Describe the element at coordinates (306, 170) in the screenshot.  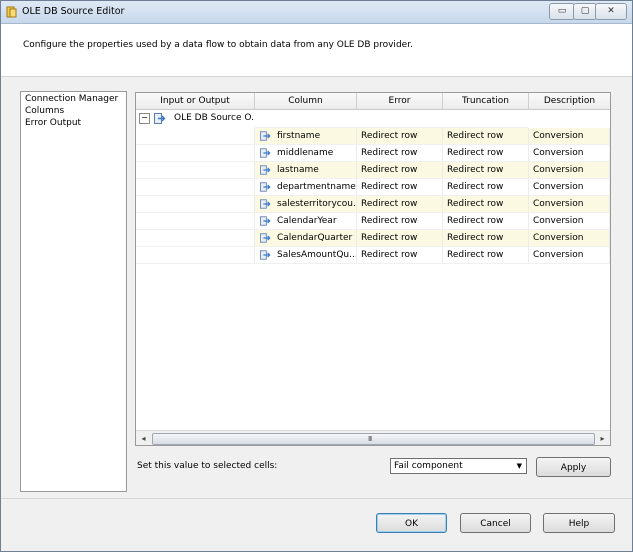
I see `cell-column: lastname` at that location.